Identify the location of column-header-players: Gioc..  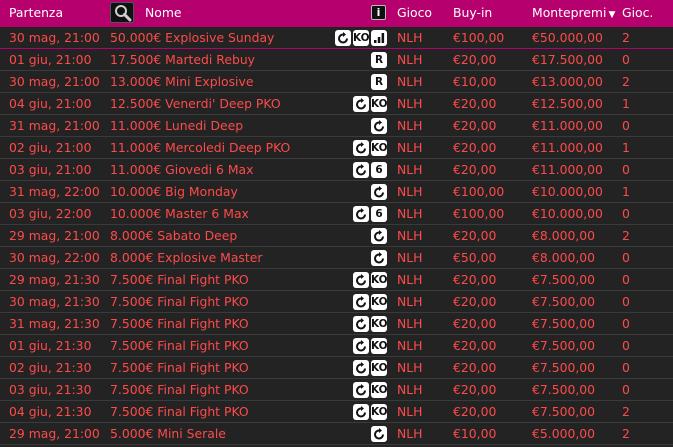
(637, 13).